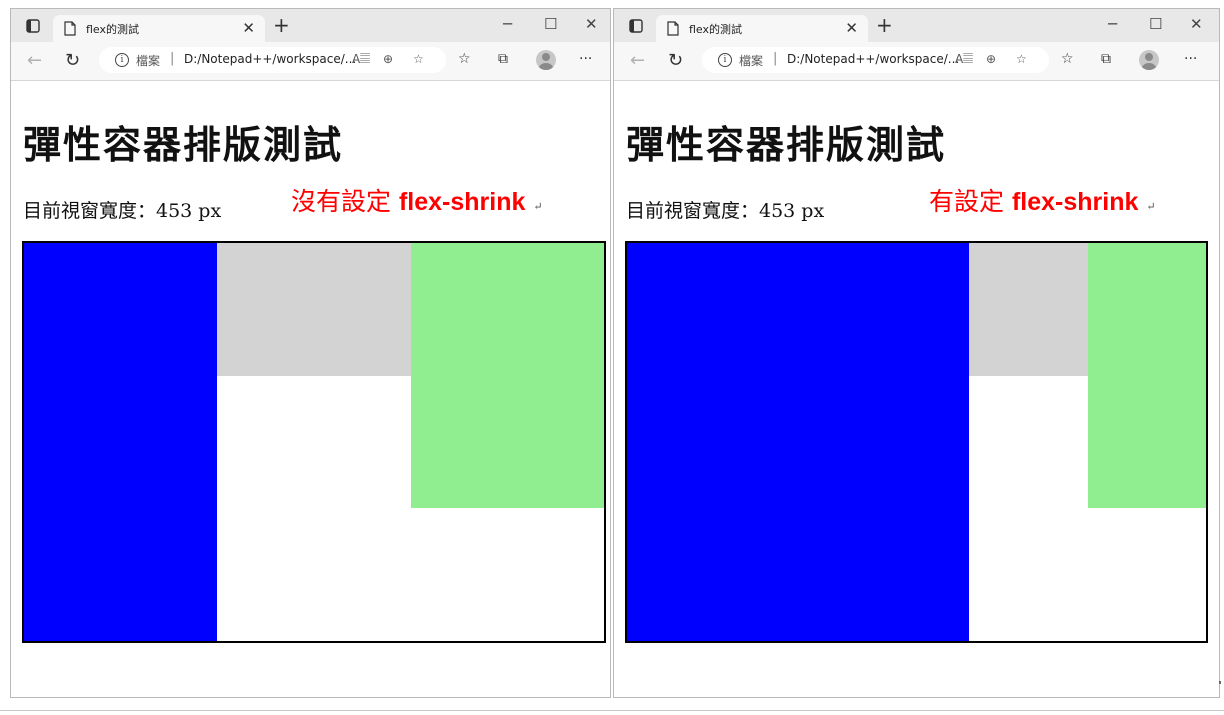 The width and height of the screenshot is (1224, 715). What do you see at coordinates (1220, 682) in the screenshot?
I see `scroll-marker` at bounding box center [1220, 682].